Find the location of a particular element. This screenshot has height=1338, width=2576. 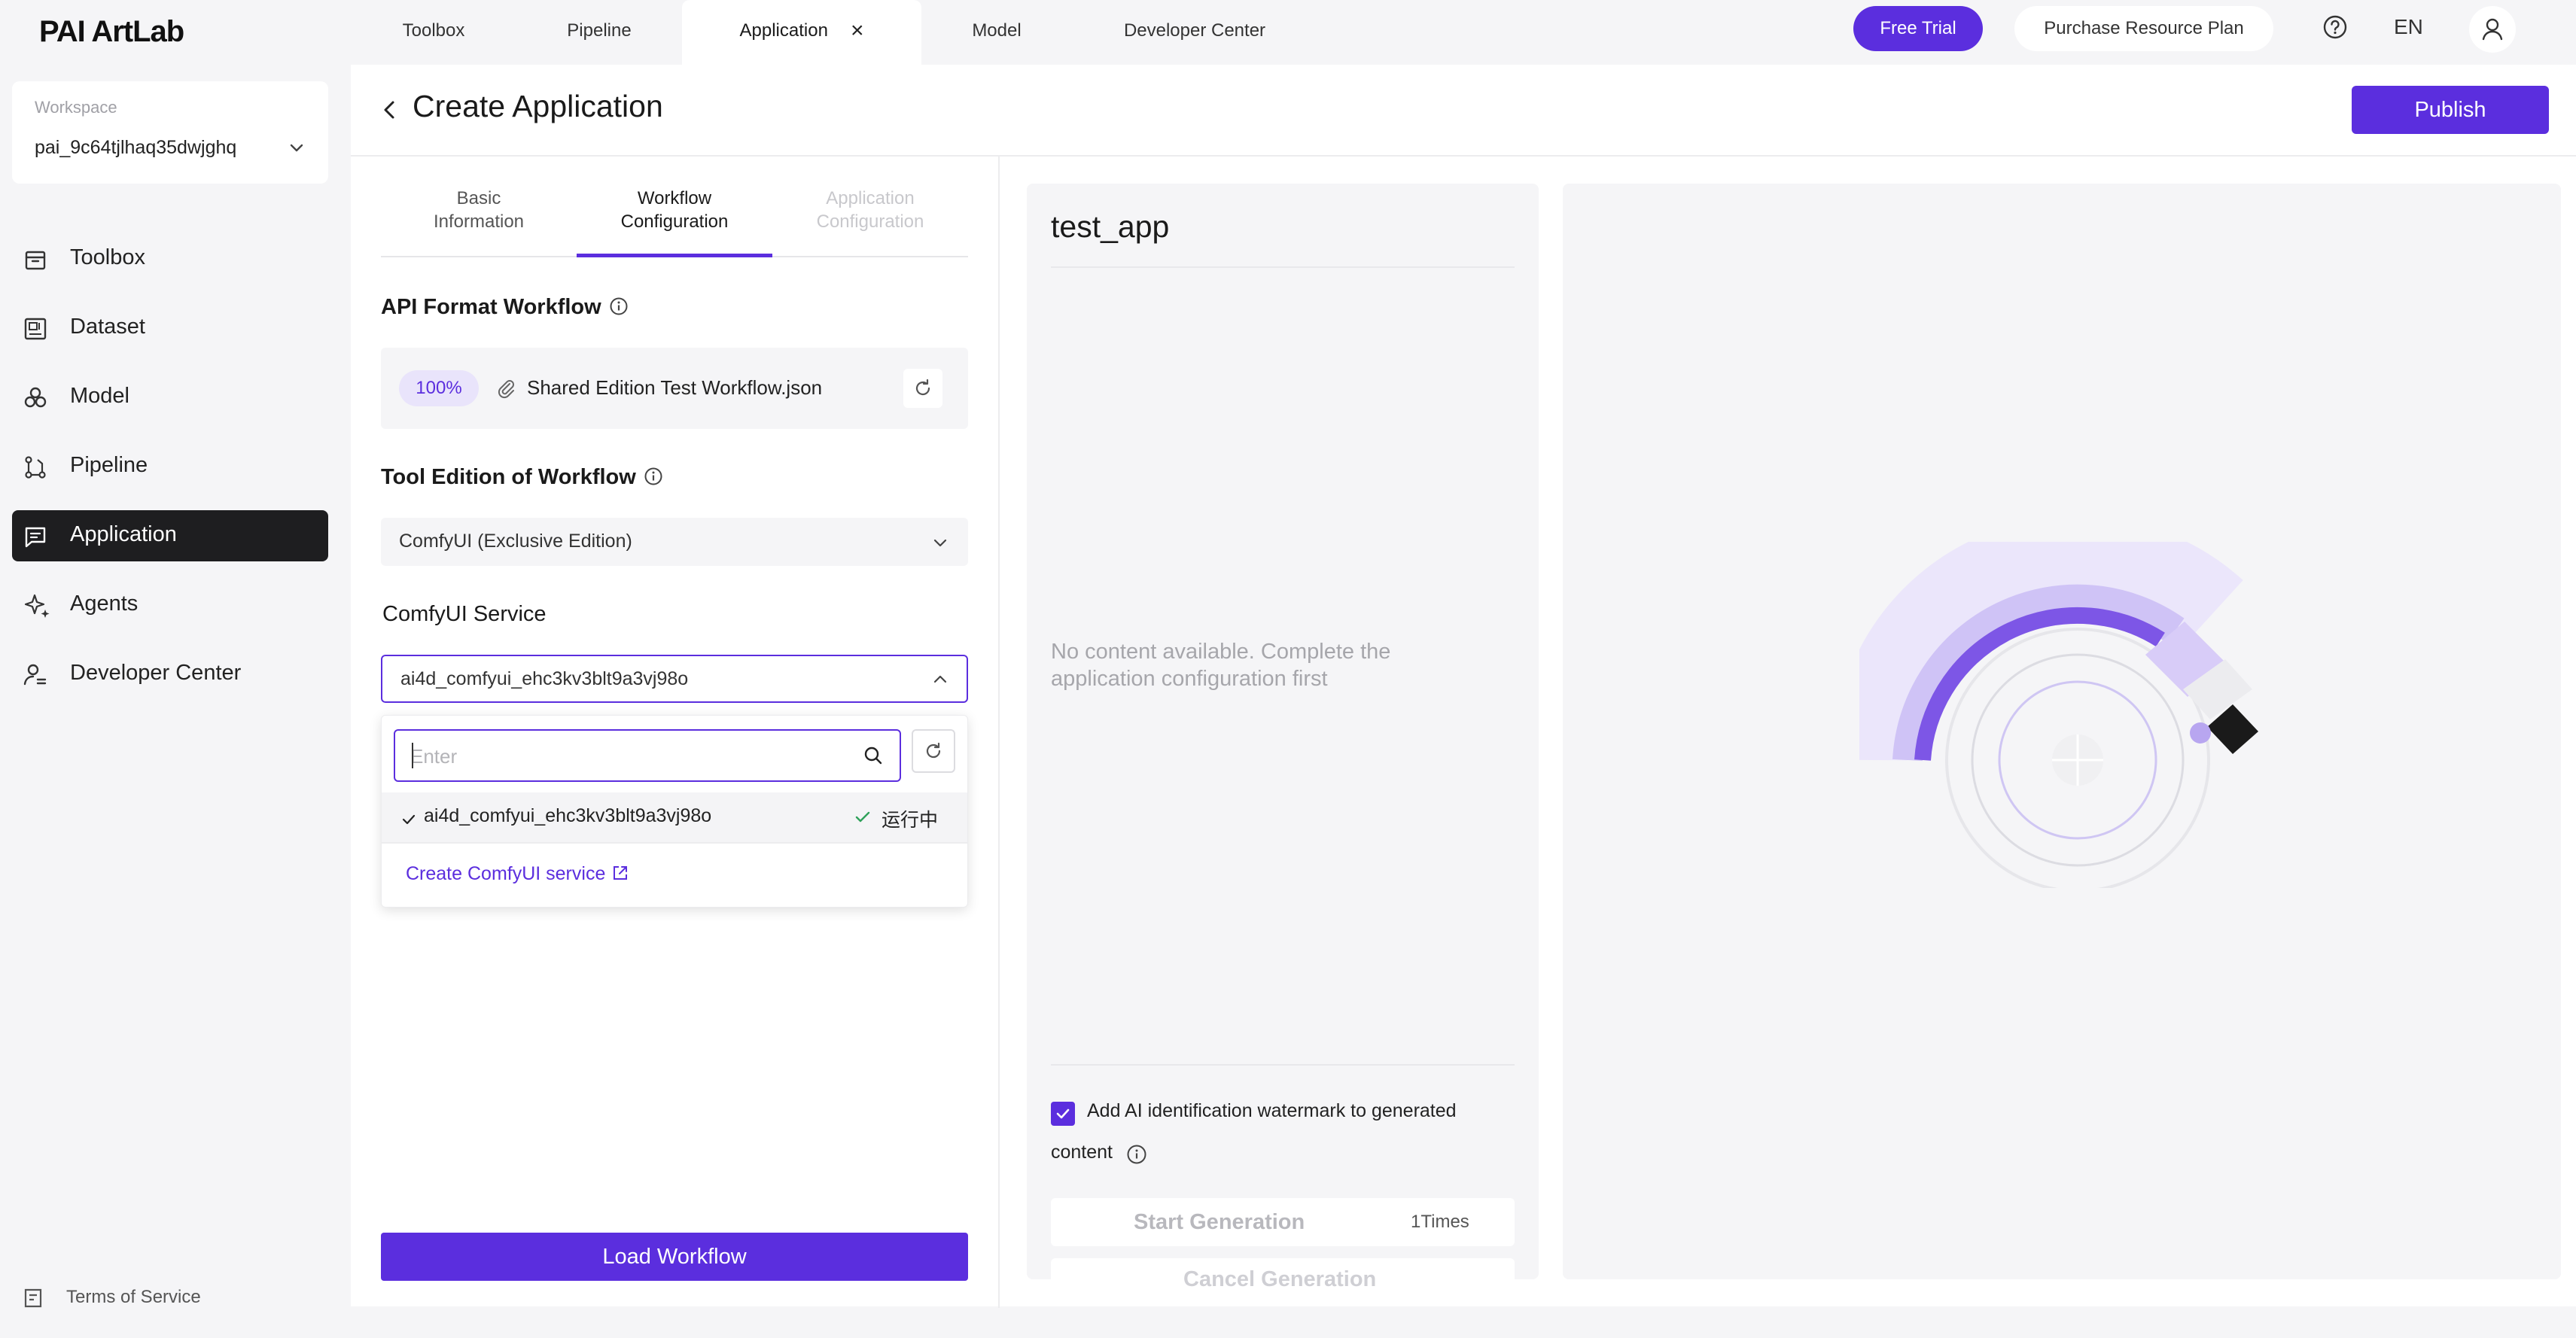

uploaded-file-row: 100% Shared Edition Test Workflow.json is located at coordinates (675, 388).